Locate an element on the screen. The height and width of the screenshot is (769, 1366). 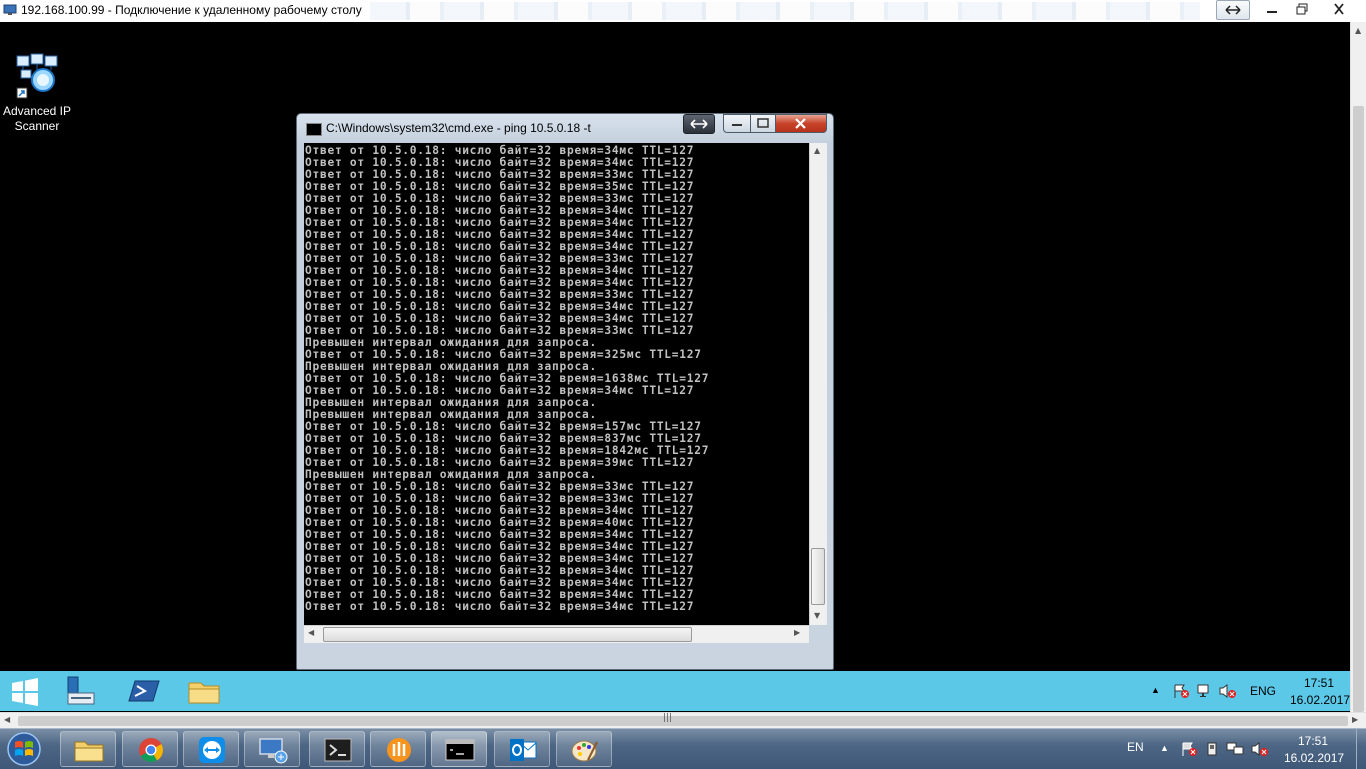
language-indicator: ENG is located at coordinates (1263, 691).